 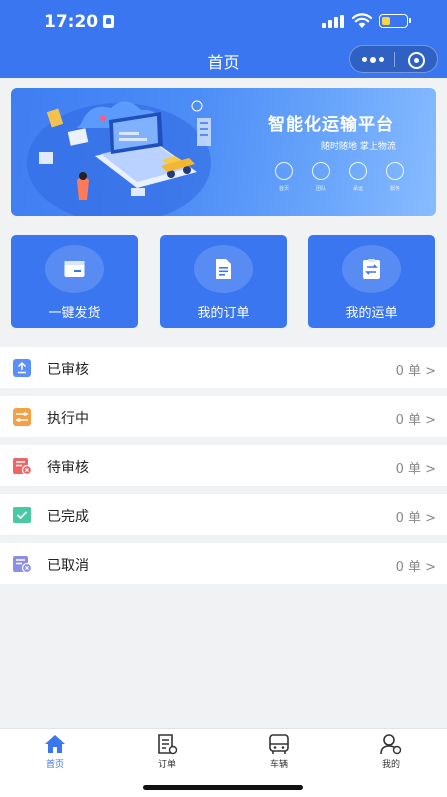 I want to click on time-text: 17:20, so click(x=71, y=22).